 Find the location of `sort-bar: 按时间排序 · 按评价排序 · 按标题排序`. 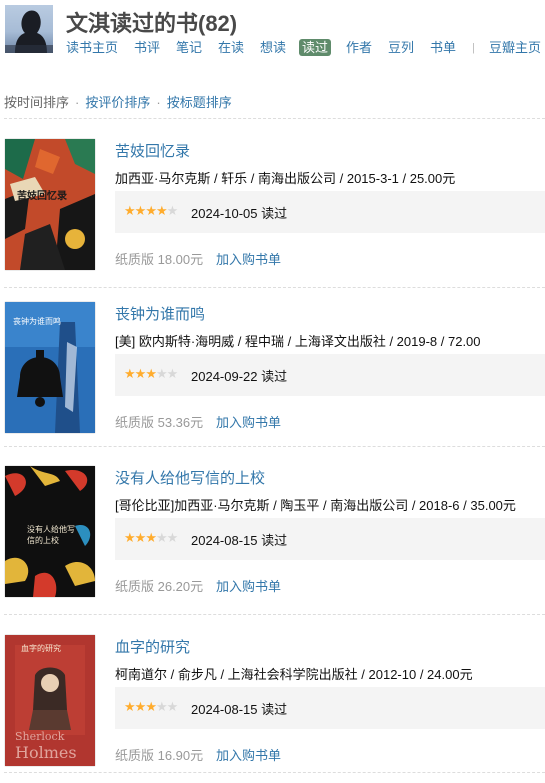

sort-bar: 按时间排序 · 按评价排序 · 按标题排序 is located at coordinates (118, 101).